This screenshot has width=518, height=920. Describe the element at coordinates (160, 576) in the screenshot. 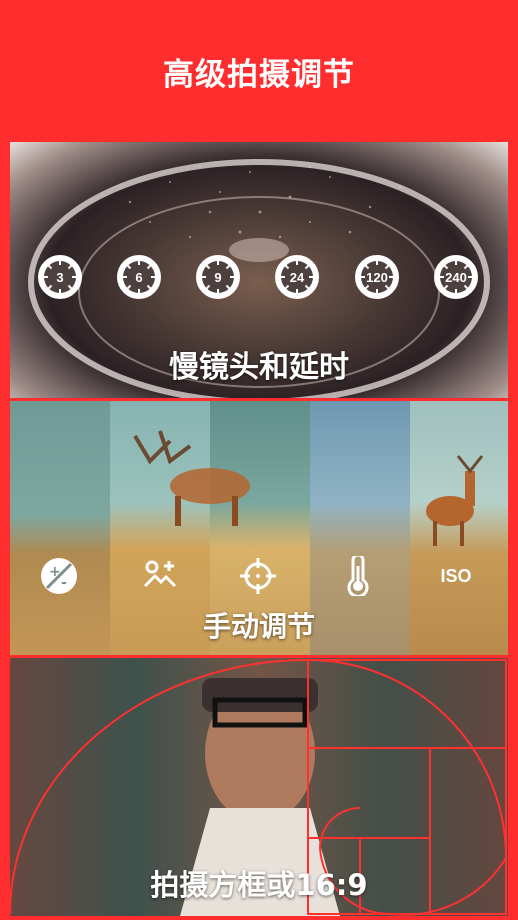

I see `focus-landscape-icon` at that location.